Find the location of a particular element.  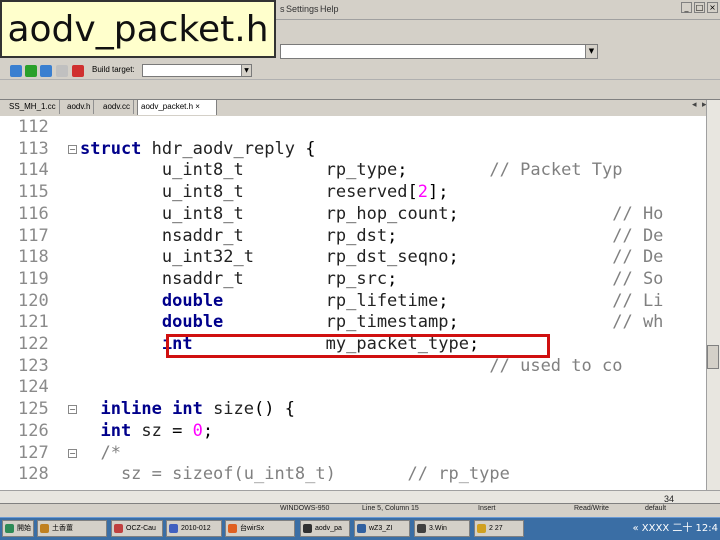

code-text: int sz = 0; is located at coordinates (146, 431).